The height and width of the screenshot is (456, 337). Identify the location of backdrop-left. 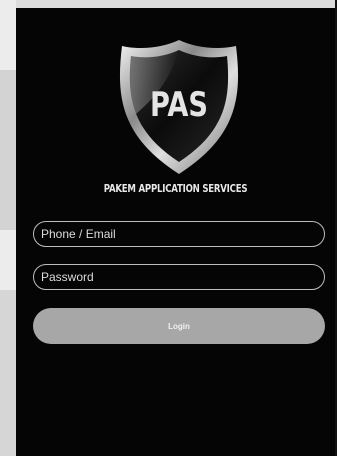
(8, 228).